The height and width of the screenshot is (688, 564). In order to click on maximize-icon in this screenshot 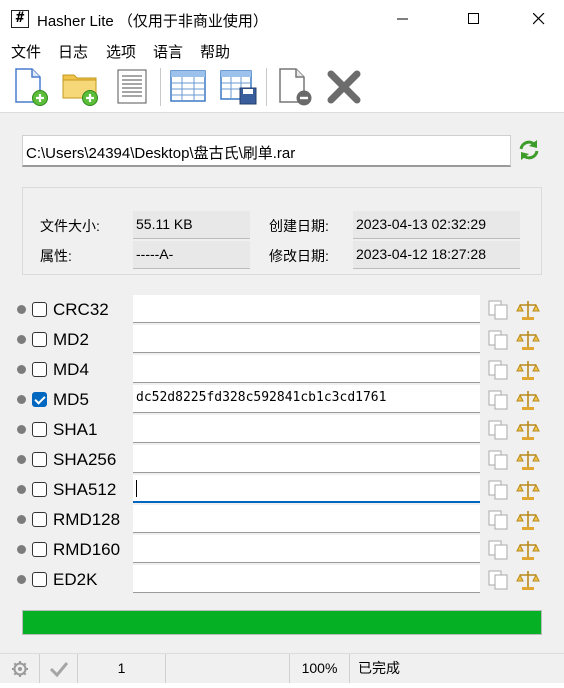, I will do `click(473, 18)`.